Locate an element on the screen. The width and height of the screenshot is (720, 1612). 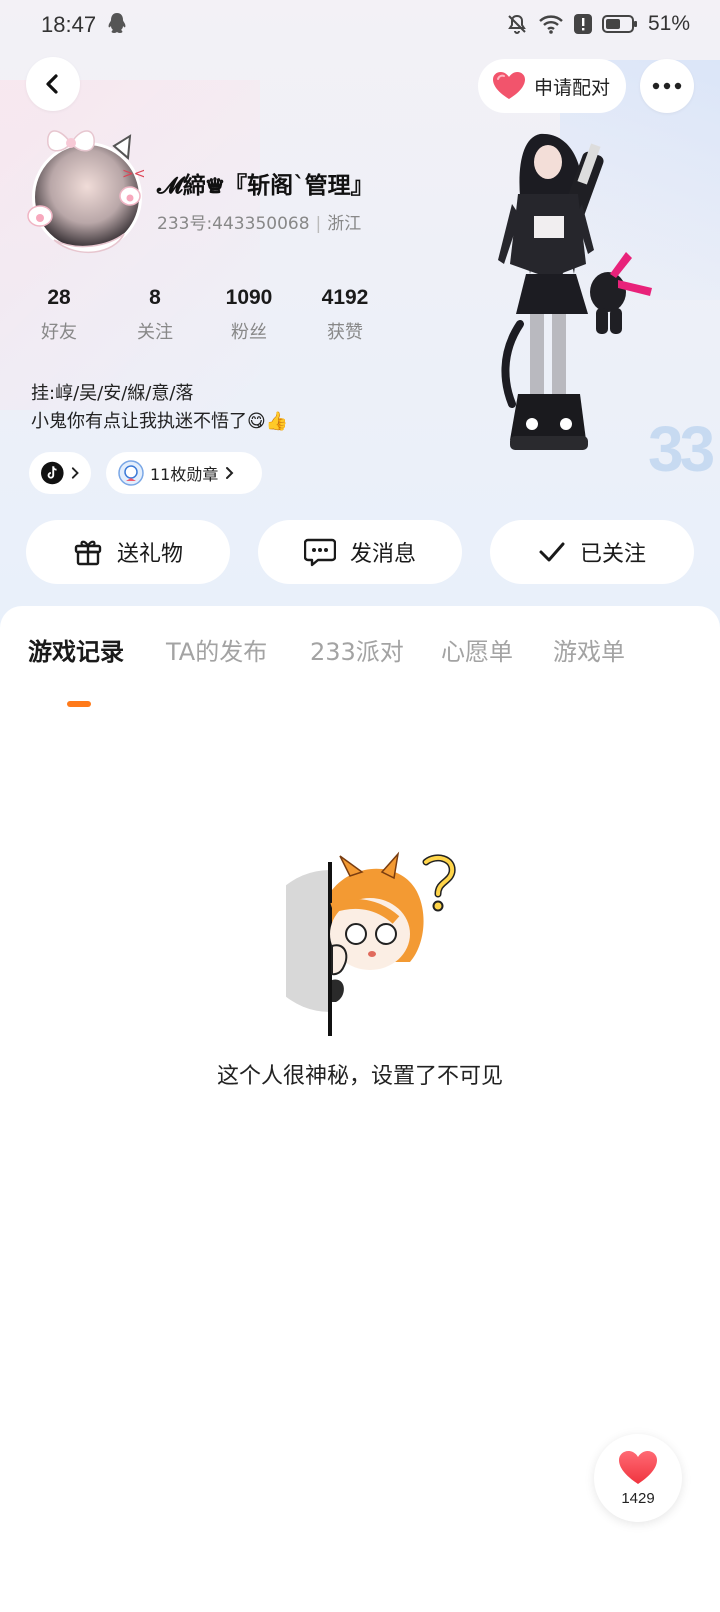
bio-line: 小鬼你有点让我执迷不悟了😋👍 is located at coordinates (160, 421).